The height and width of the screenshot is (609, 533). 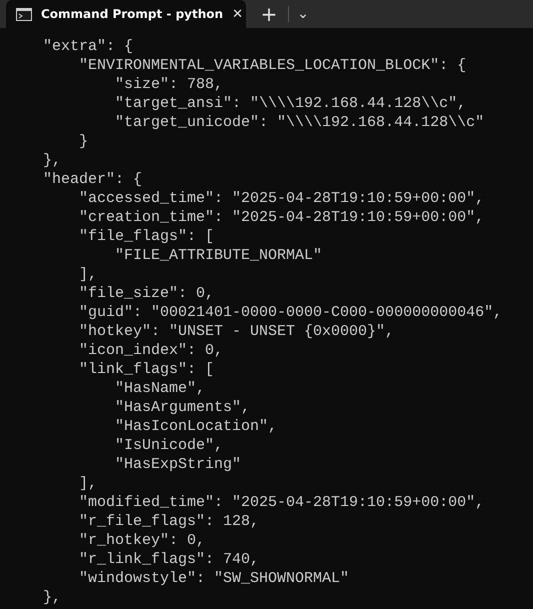 I want to click on terminal-line: "ENVIRONMENTAL_VARIABLES_LOCATION_BLOCK": {, so click(x=273, y=65).